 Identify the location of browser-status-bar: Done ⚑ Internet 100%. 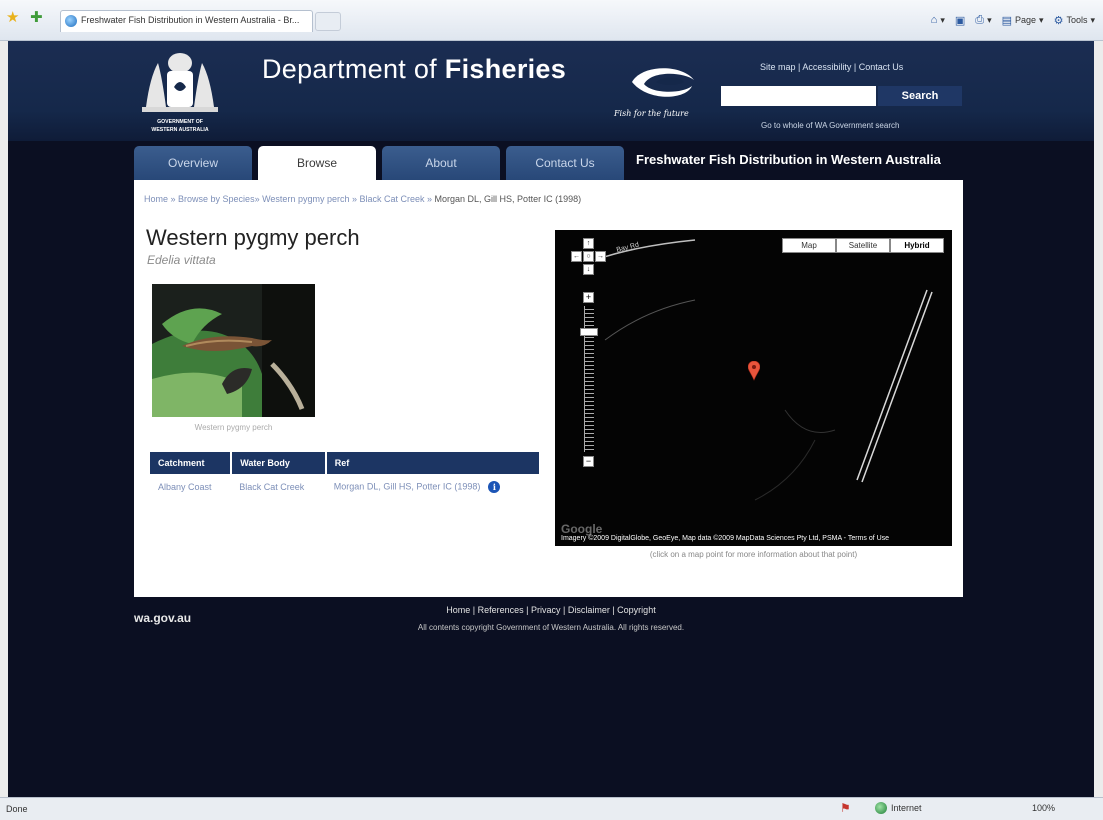
(551, 808).